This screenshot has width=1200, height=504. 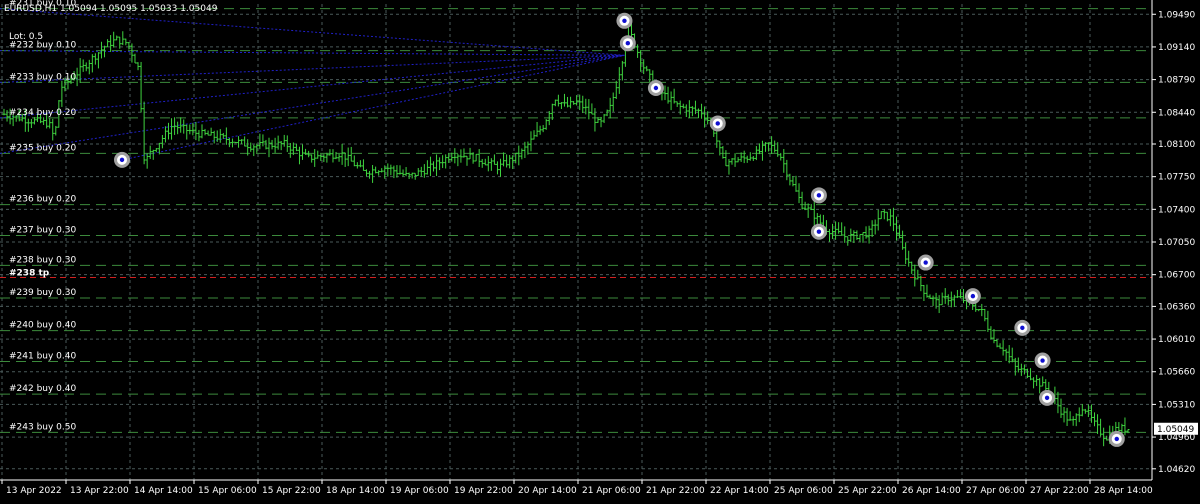 I want to click on time-tick-label: 13 Apr 22:00, so click(x=99, y=491).